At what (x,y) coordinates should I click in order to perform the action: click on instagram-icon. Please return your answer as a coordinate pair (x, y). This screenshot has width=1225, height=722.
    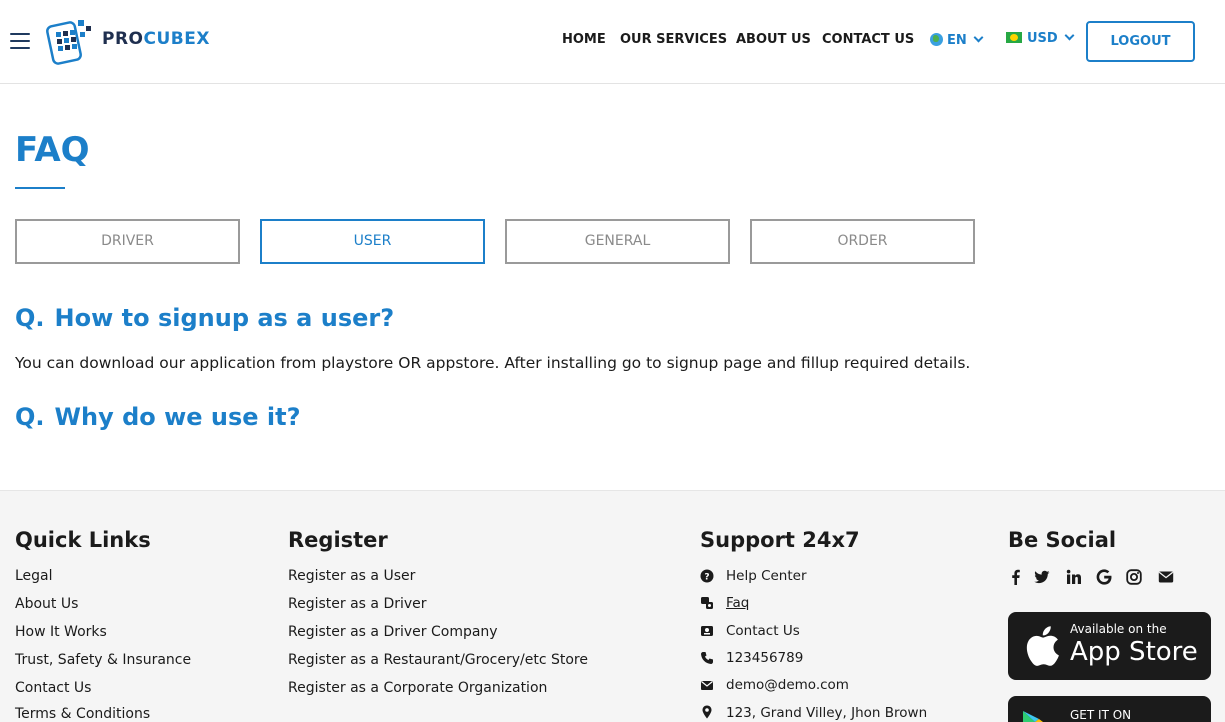
    Looking at the image, I should click on (1134, 577).